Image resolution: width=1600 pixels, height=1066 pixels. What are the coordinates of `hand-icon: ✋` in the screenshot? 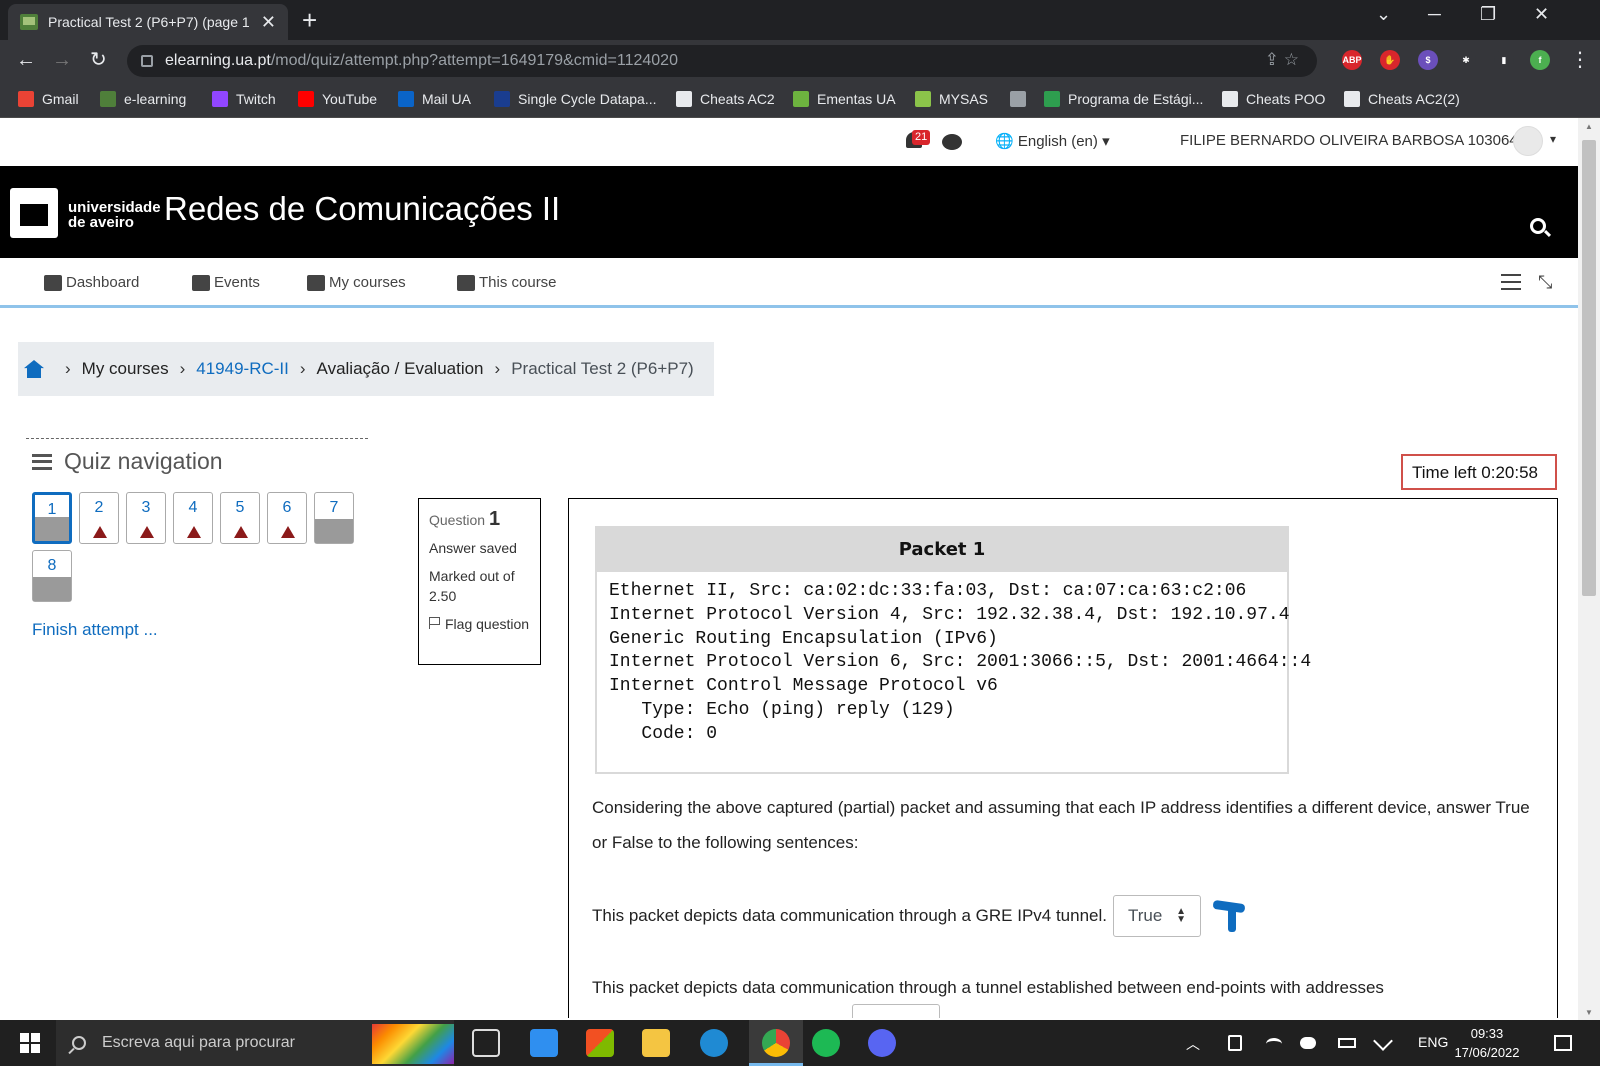 It's located at (1390, 60).